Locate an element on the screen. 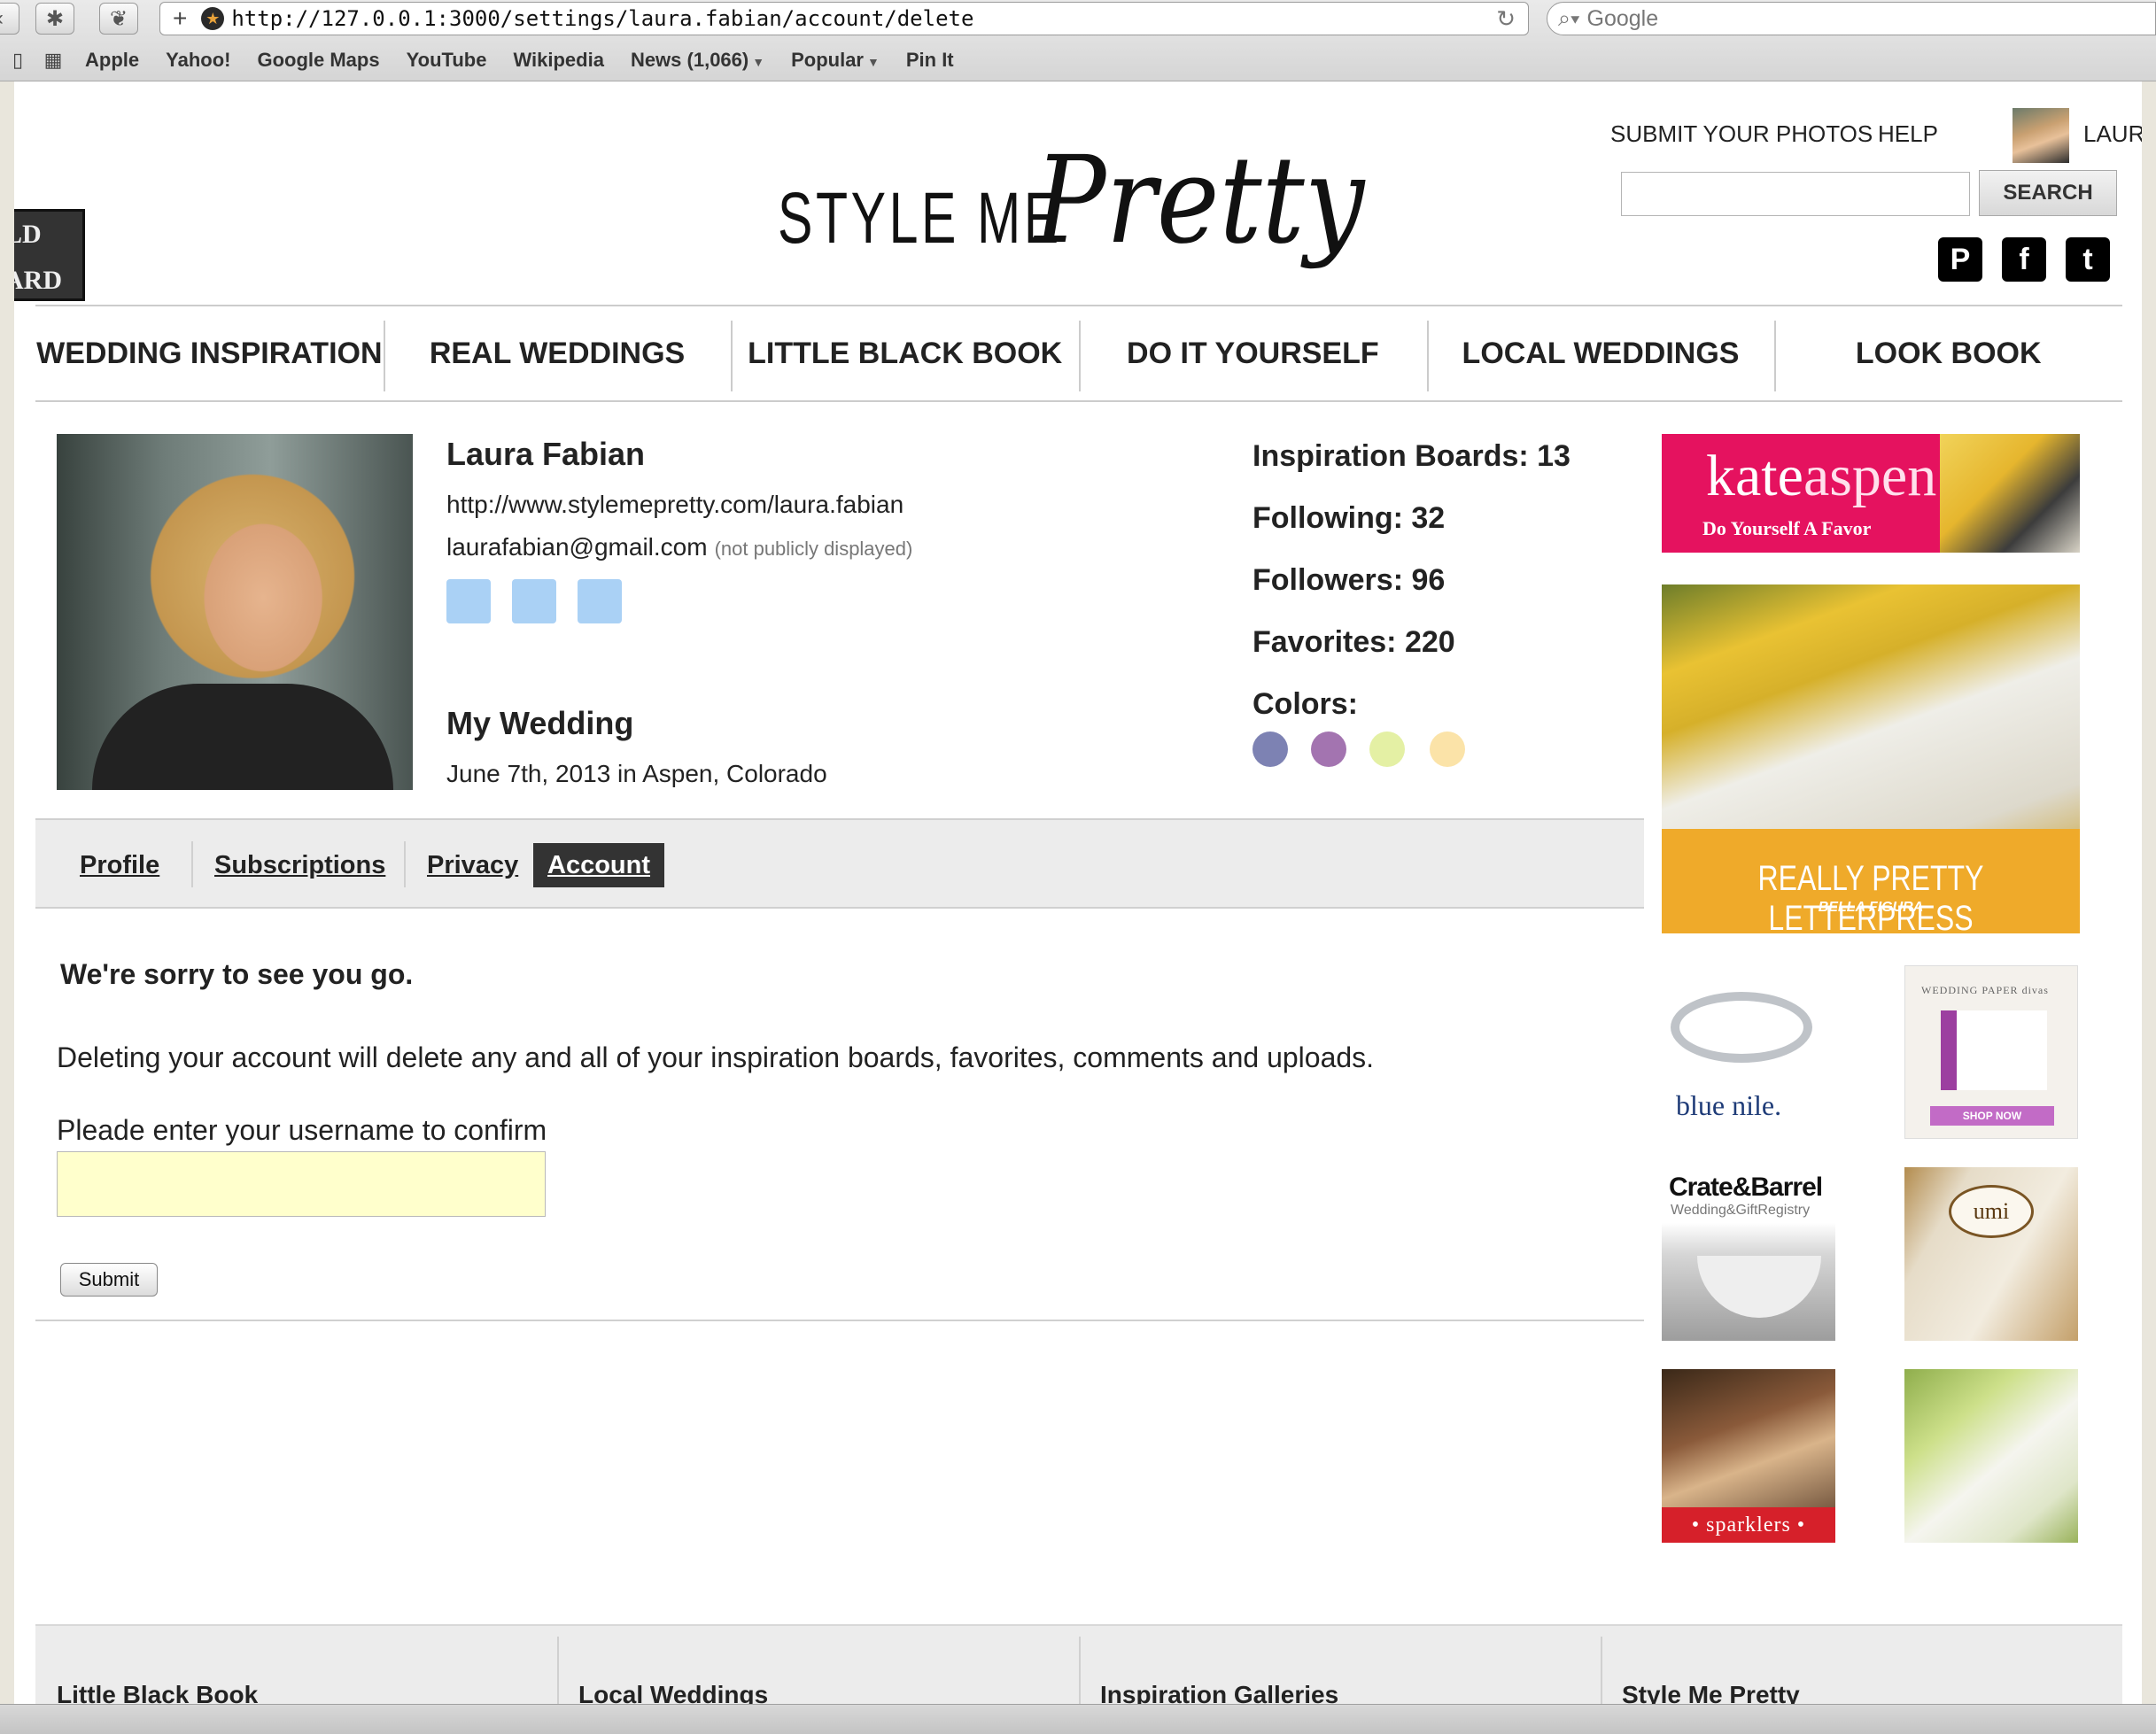 The height and width of the screenshot is (1734, 2156). help-link: HELP is located at coordinates (1908, 134).